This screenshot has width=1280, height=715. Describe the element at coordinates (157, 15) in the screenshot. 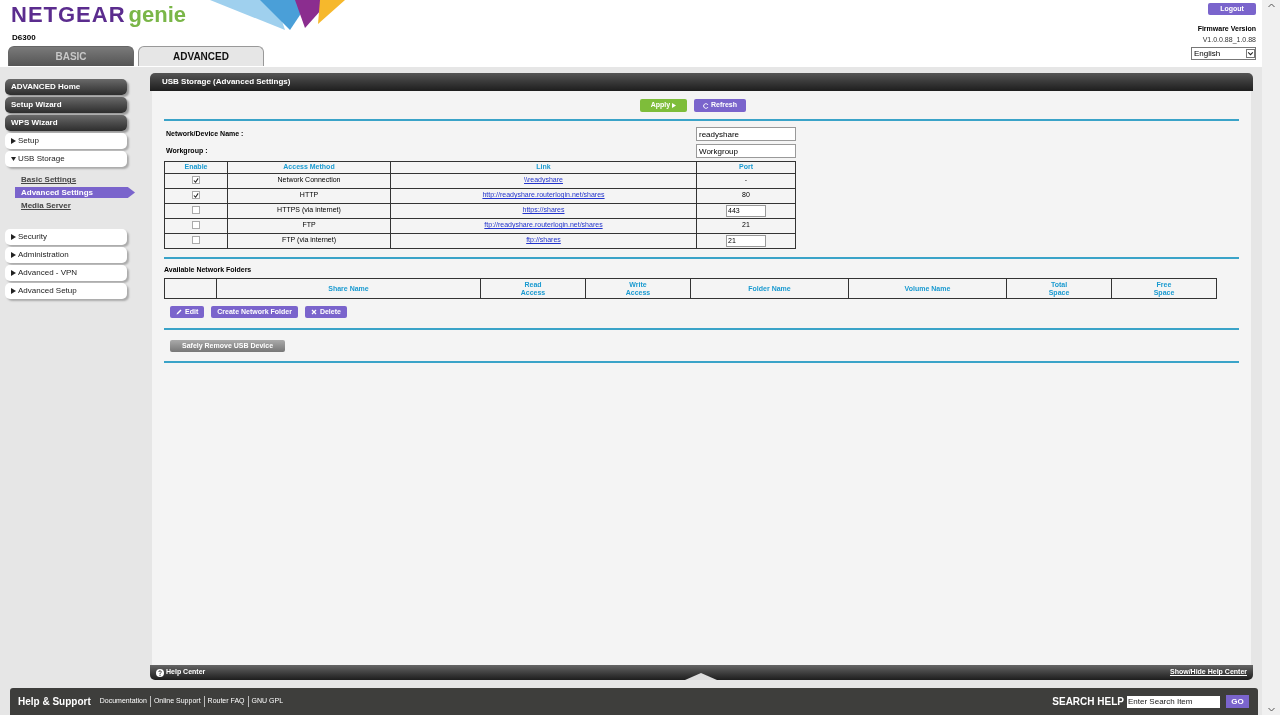

I see `product-logo-text: genie` at that location.